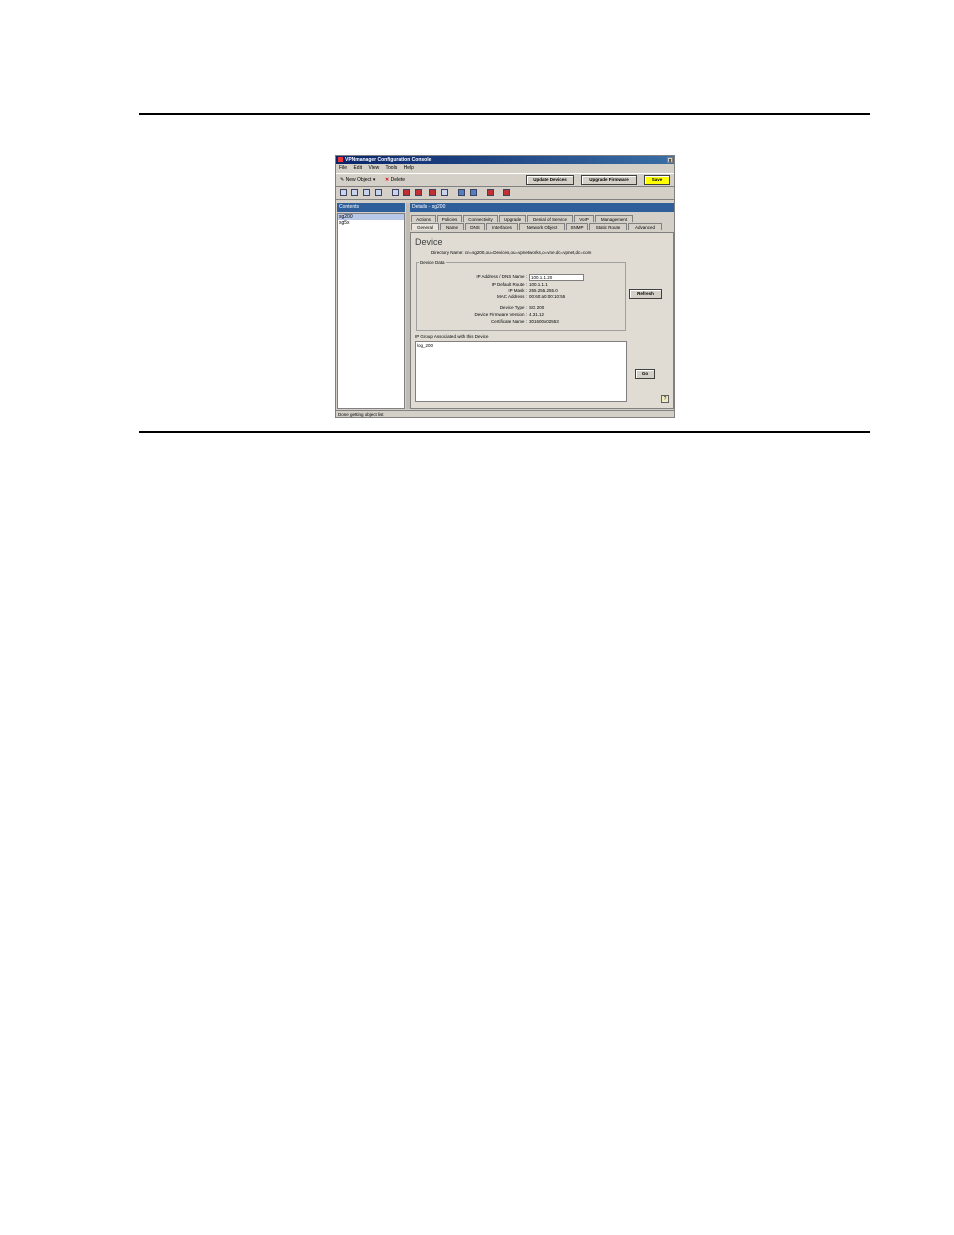  What do you see at coordinates (388, 160) in the screenshot?
I see `window-title: VPNmanager Configuration Console` at bounding box center [388, 160].